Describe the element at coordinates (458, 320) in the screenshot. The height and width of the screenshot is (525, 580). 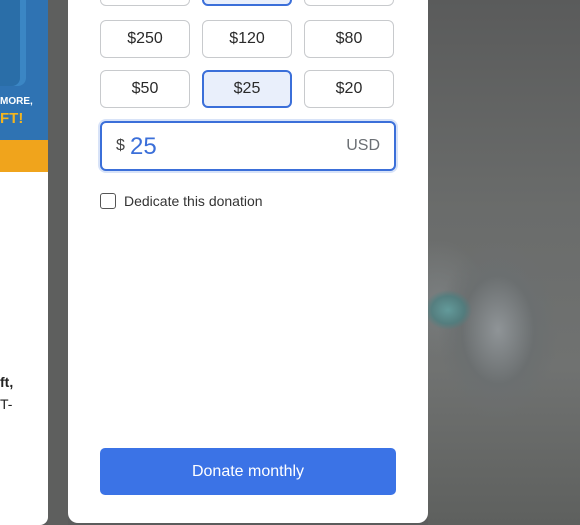
I see `background-photo-detail` at that location.